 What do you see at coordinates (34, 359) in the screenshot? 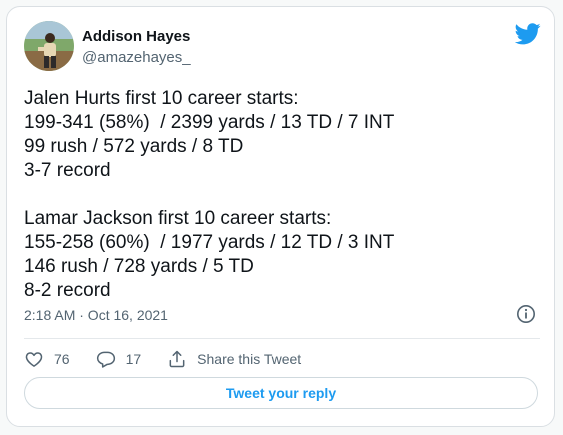
I see `heart-icon` at bounding box center [34, 359].